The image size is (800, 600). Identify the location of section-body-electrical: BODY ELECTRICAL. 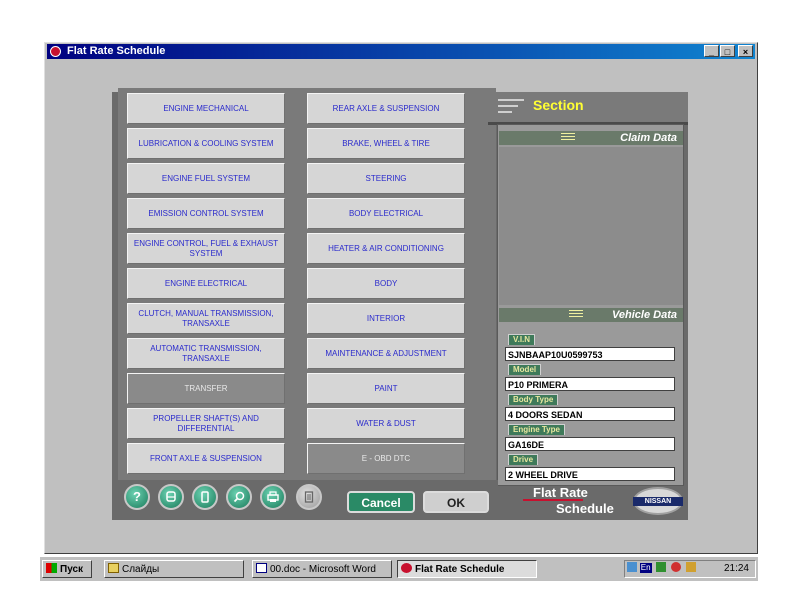
(386, 213).